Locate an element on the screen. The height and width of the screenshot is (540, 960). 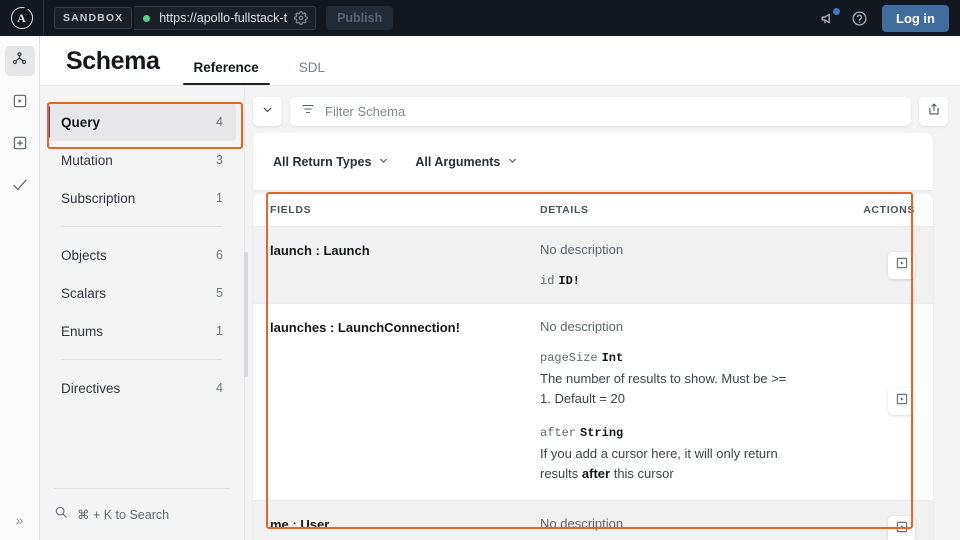
field-details: No description is located at coordinates (686, 528).